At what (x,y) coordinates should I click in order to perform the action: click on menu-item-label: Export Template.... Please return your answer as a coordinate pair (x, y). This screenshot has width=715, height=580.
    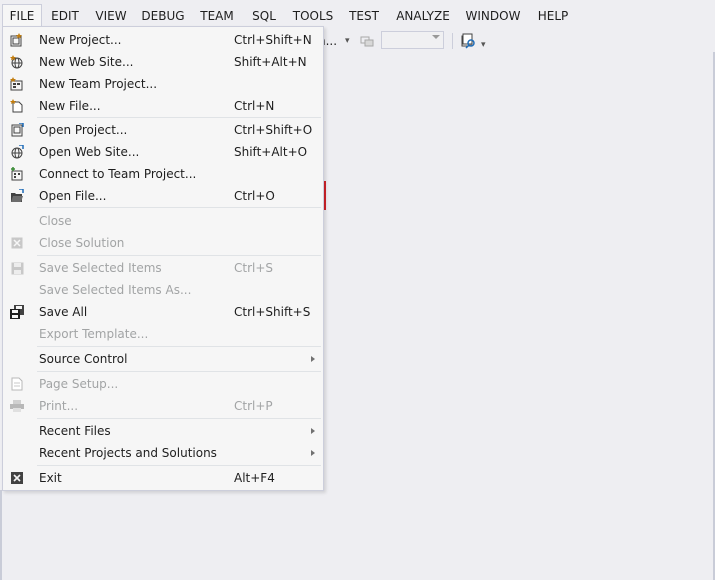
    Looking at the image, I should click on (94, 334).